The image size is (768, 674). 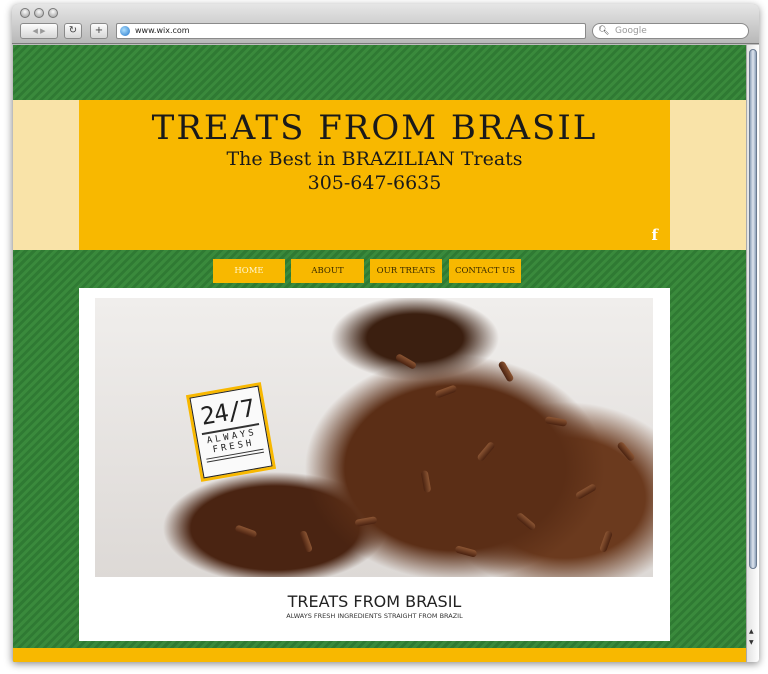 What do you see at coordinates (327, 271) in the screenshot?
I see `nav-about: ABOUT` at bounding box center [327, 271].